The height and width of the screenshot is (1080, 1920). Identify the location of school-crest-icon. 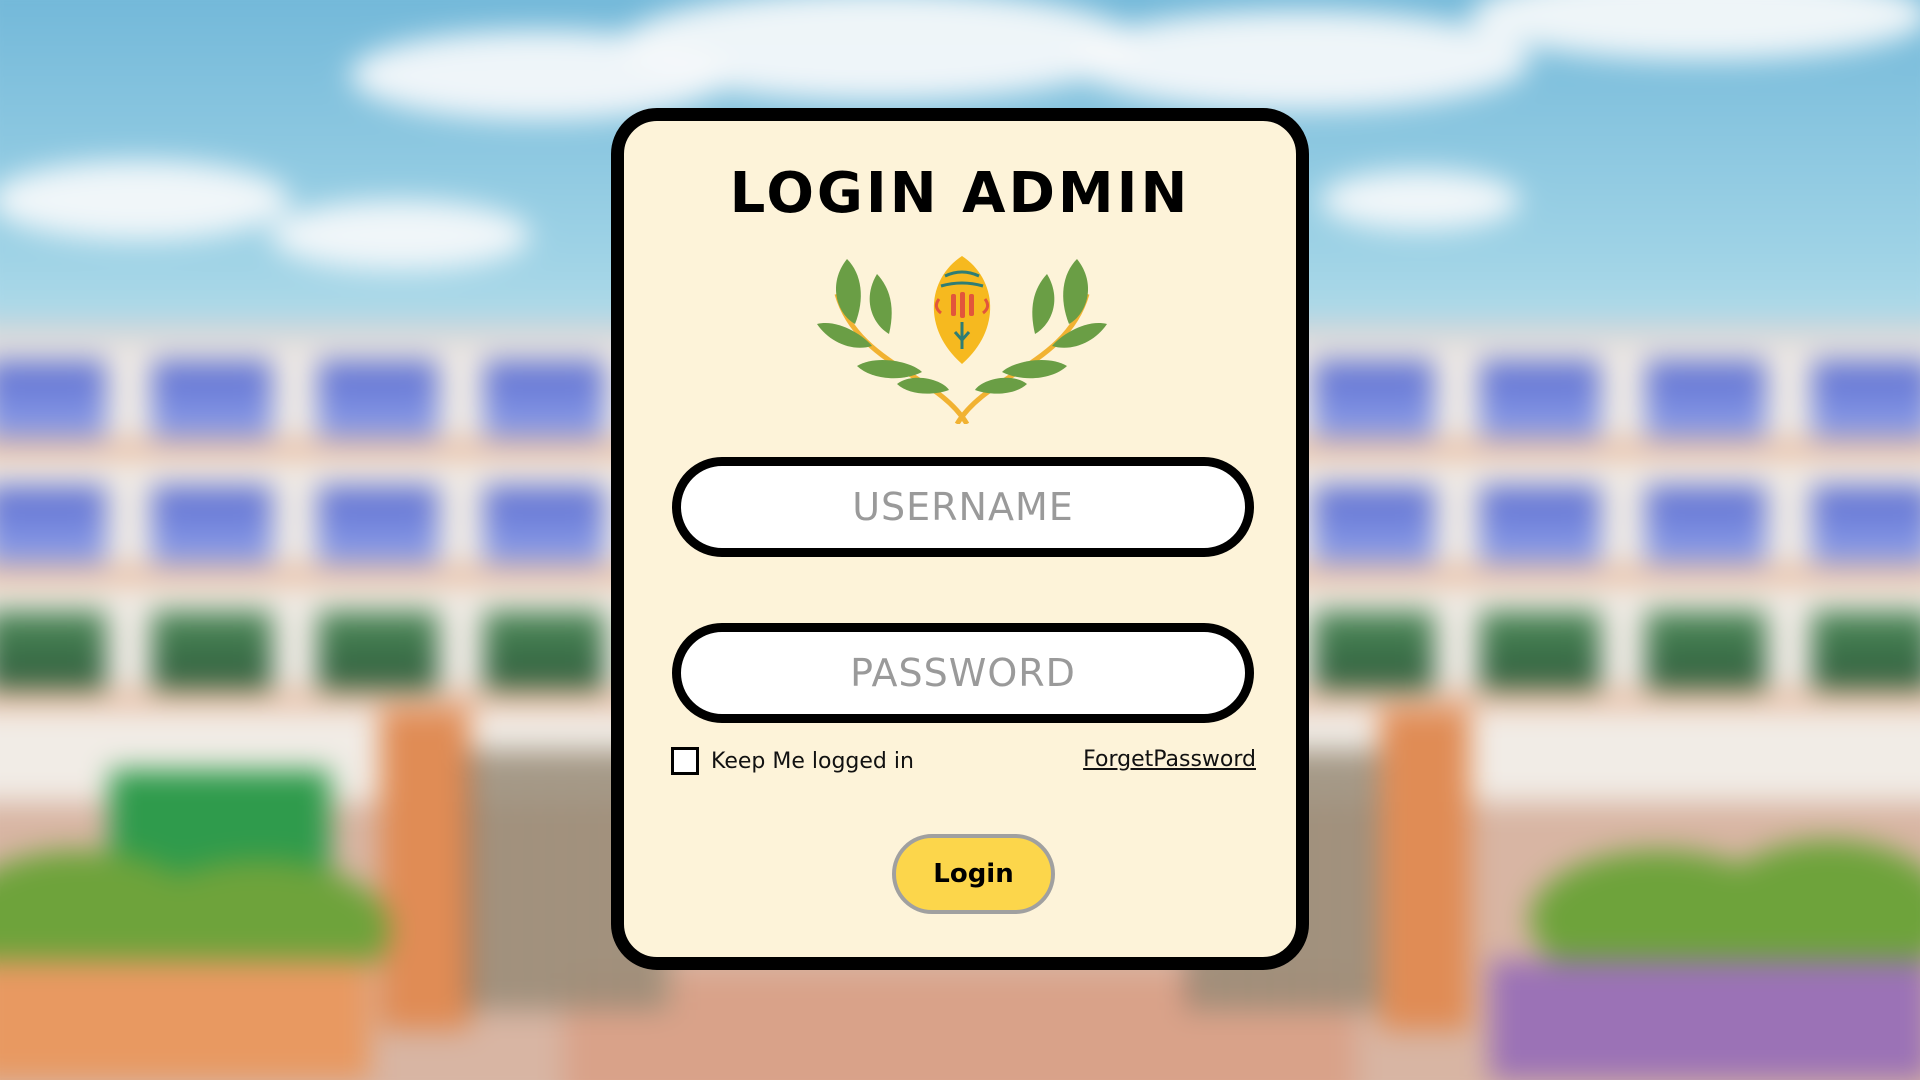
(962, 340).